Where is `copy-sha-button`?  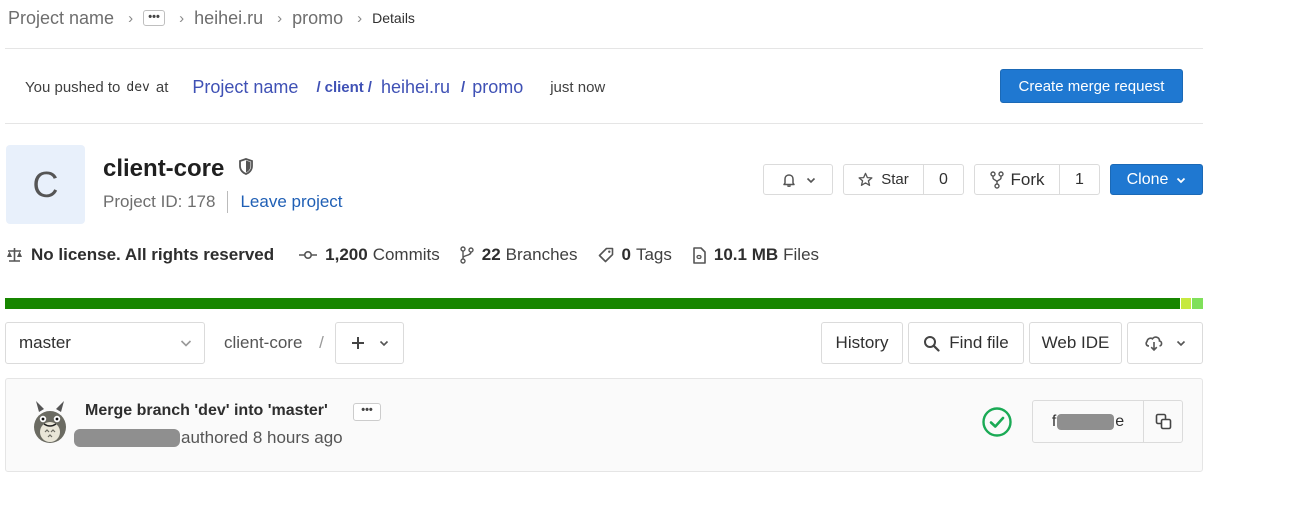
copy-sha-button is located at coordinates (1162, 421).